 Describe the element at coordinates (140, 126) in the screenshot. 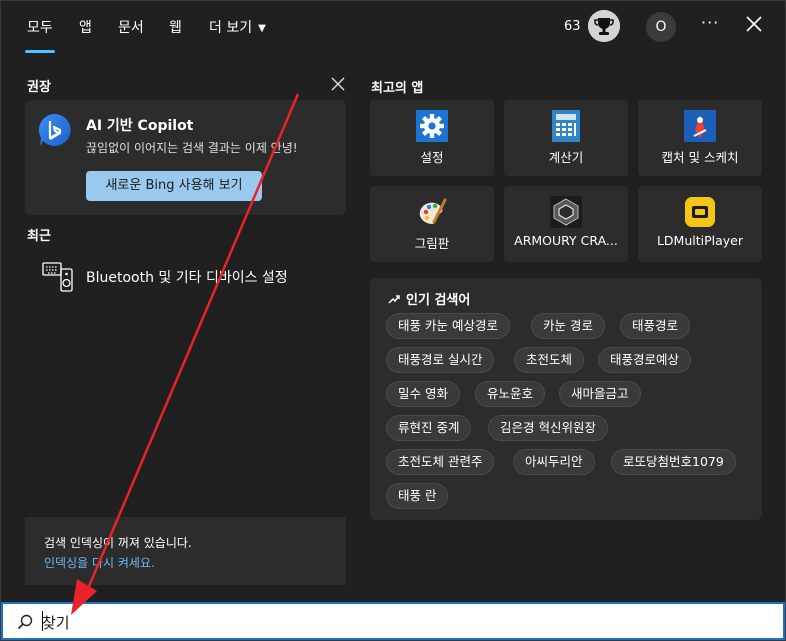

I see `copilot-title: AI 기반 Copilot` at that location.